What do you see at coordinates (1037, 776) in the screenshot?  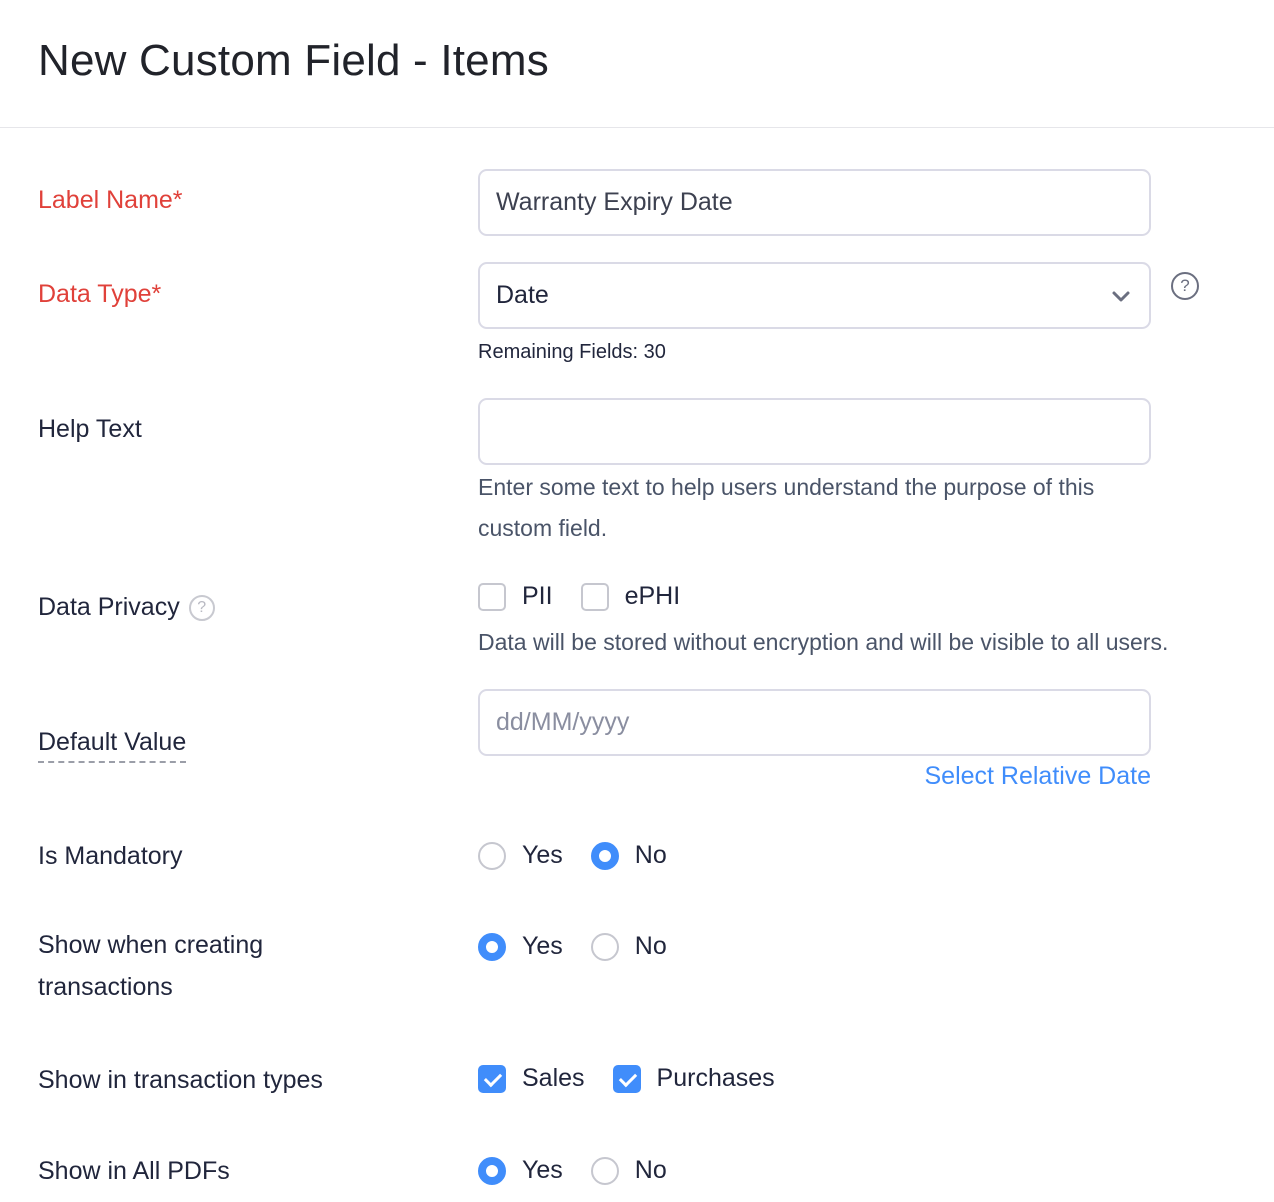 I see `select-relative-date-link: Select Relative Date` at bounding box center [1037, 776].